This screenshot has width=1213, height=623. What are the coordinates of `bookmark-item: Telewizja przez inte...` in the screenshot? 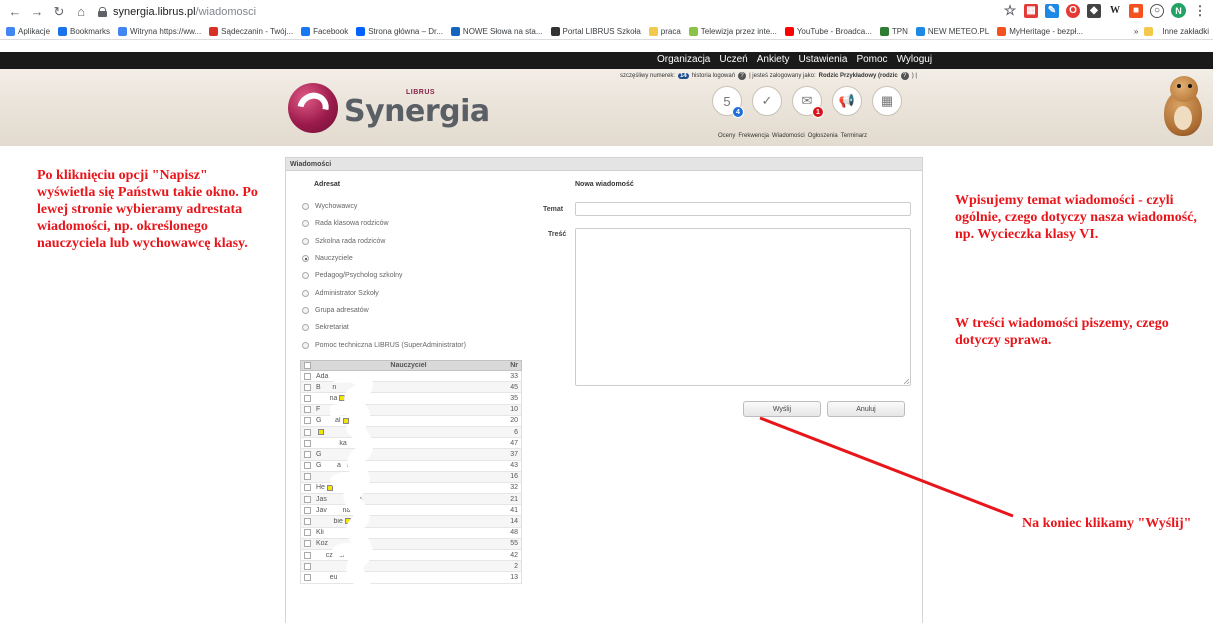 It's located at (732, 31).